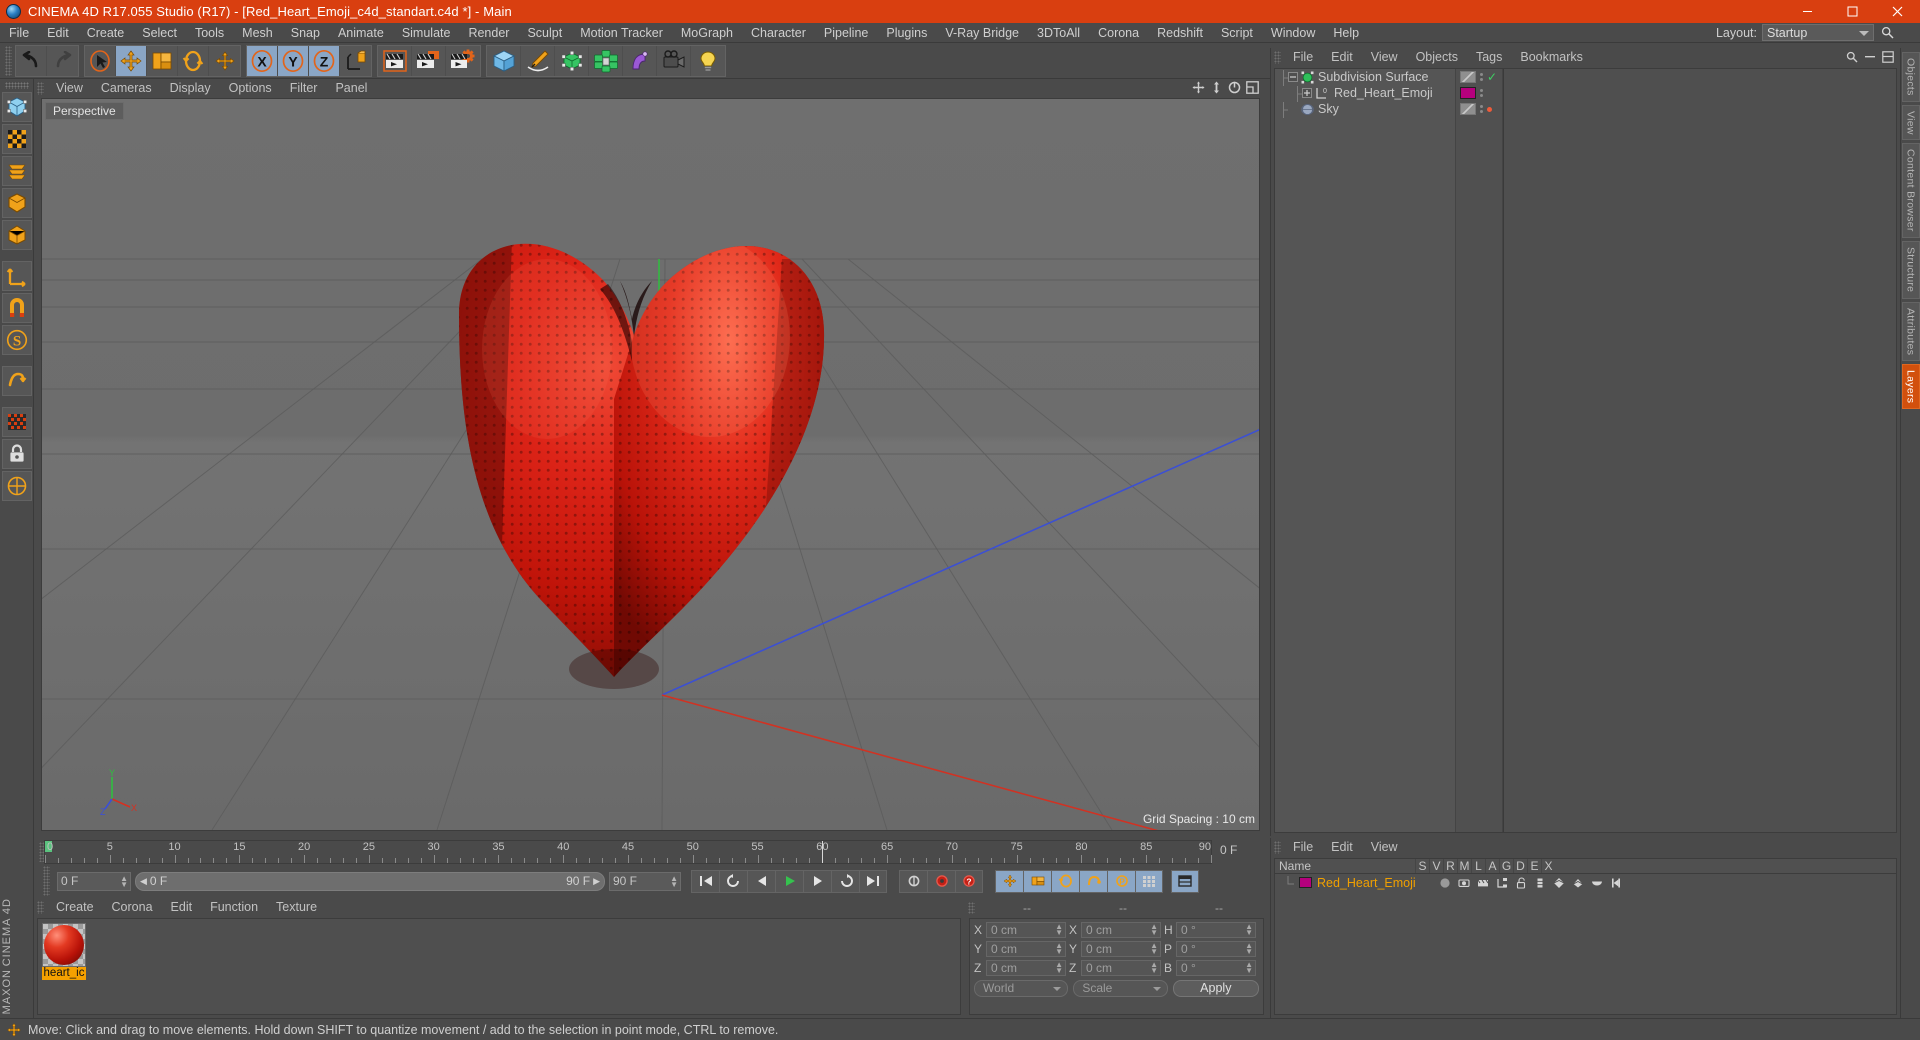 This screenshot has width=1920, height=1040. Describe the element at coordinates (1506, 866) in the screenshot. I see `attribute-column-g: G` at that location.